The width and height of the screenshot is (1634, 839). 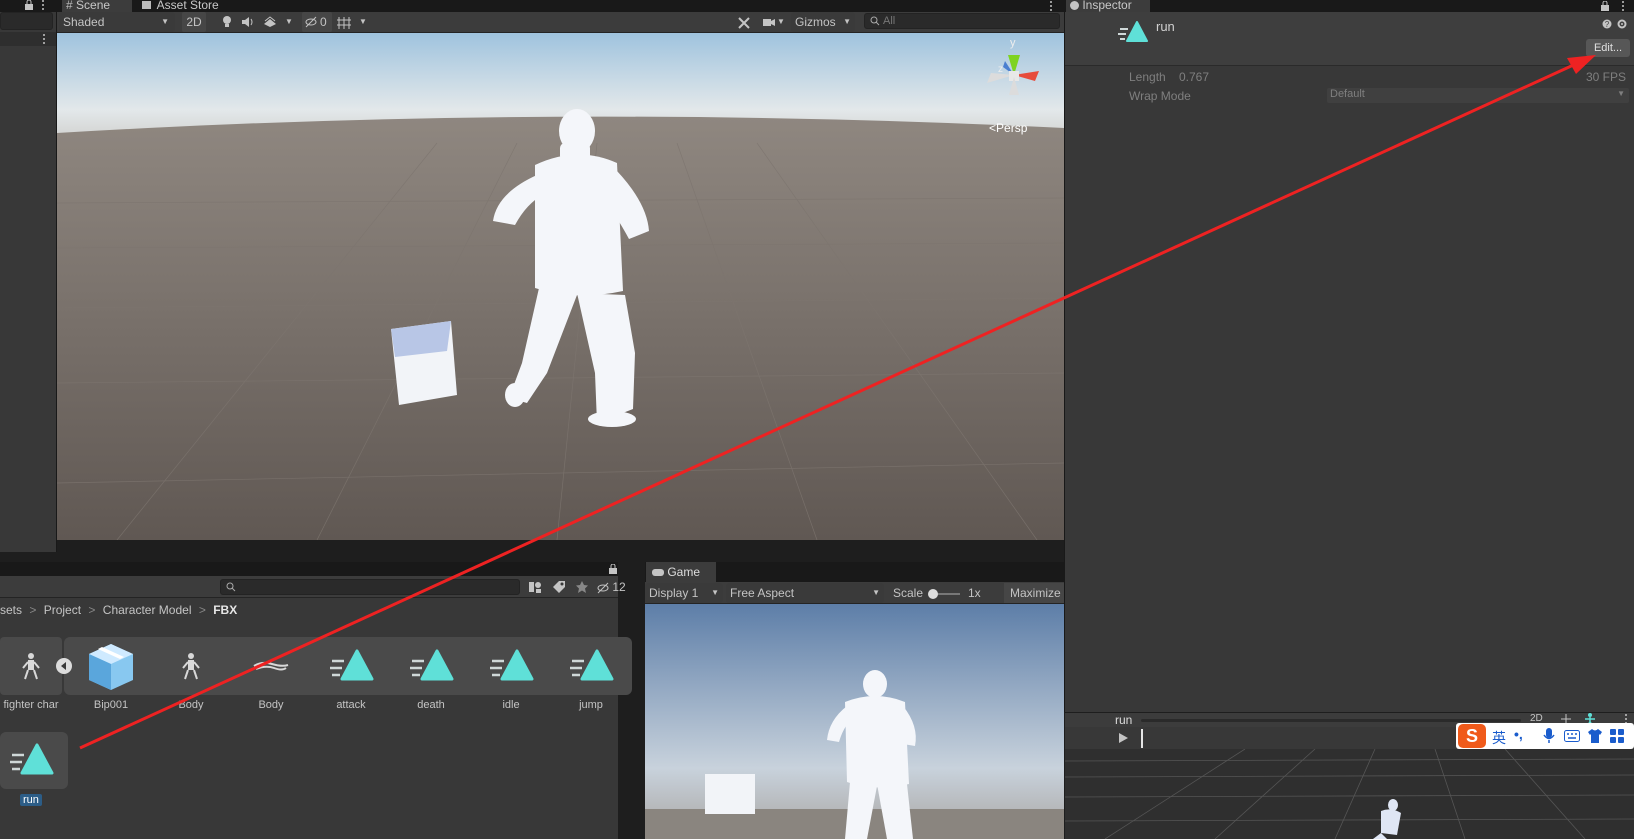 What do you see at coordinates (769, 22) in the screenshot?
I see `camera-icon` at bounding box center [769, 22].